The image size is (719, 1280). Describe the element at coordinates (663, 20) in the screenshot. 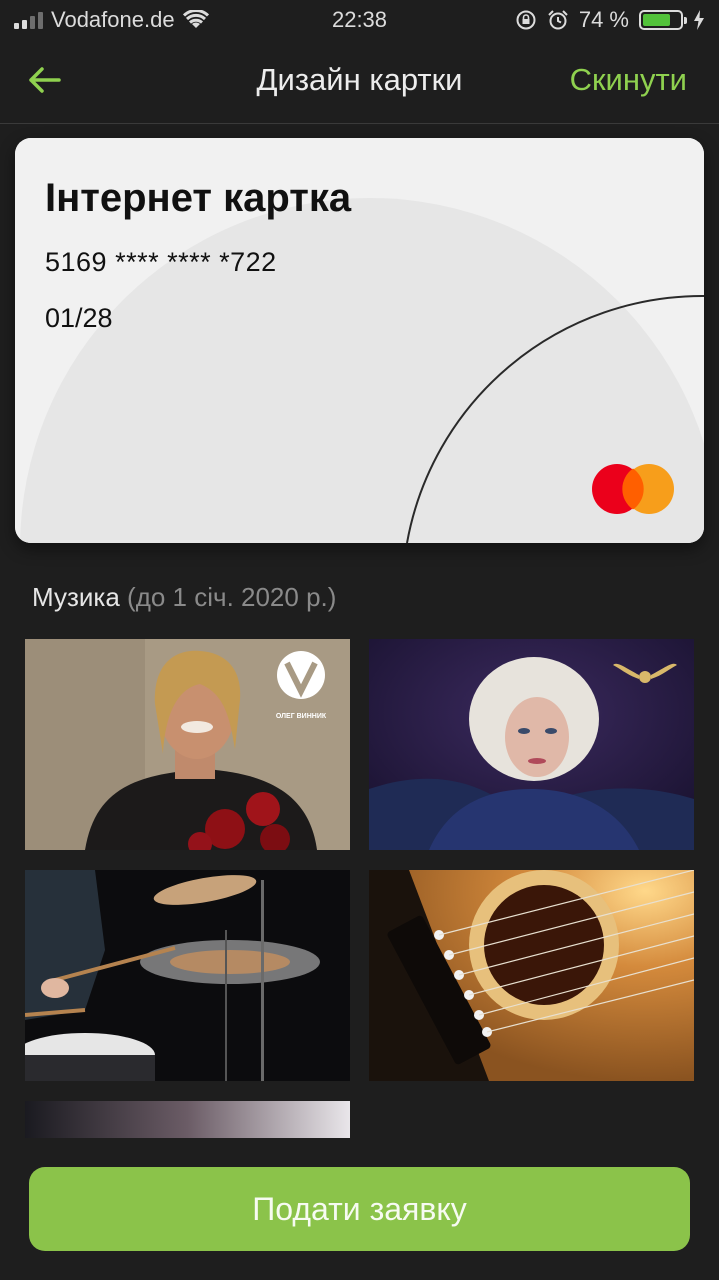

I see `battery-icon` at that location.